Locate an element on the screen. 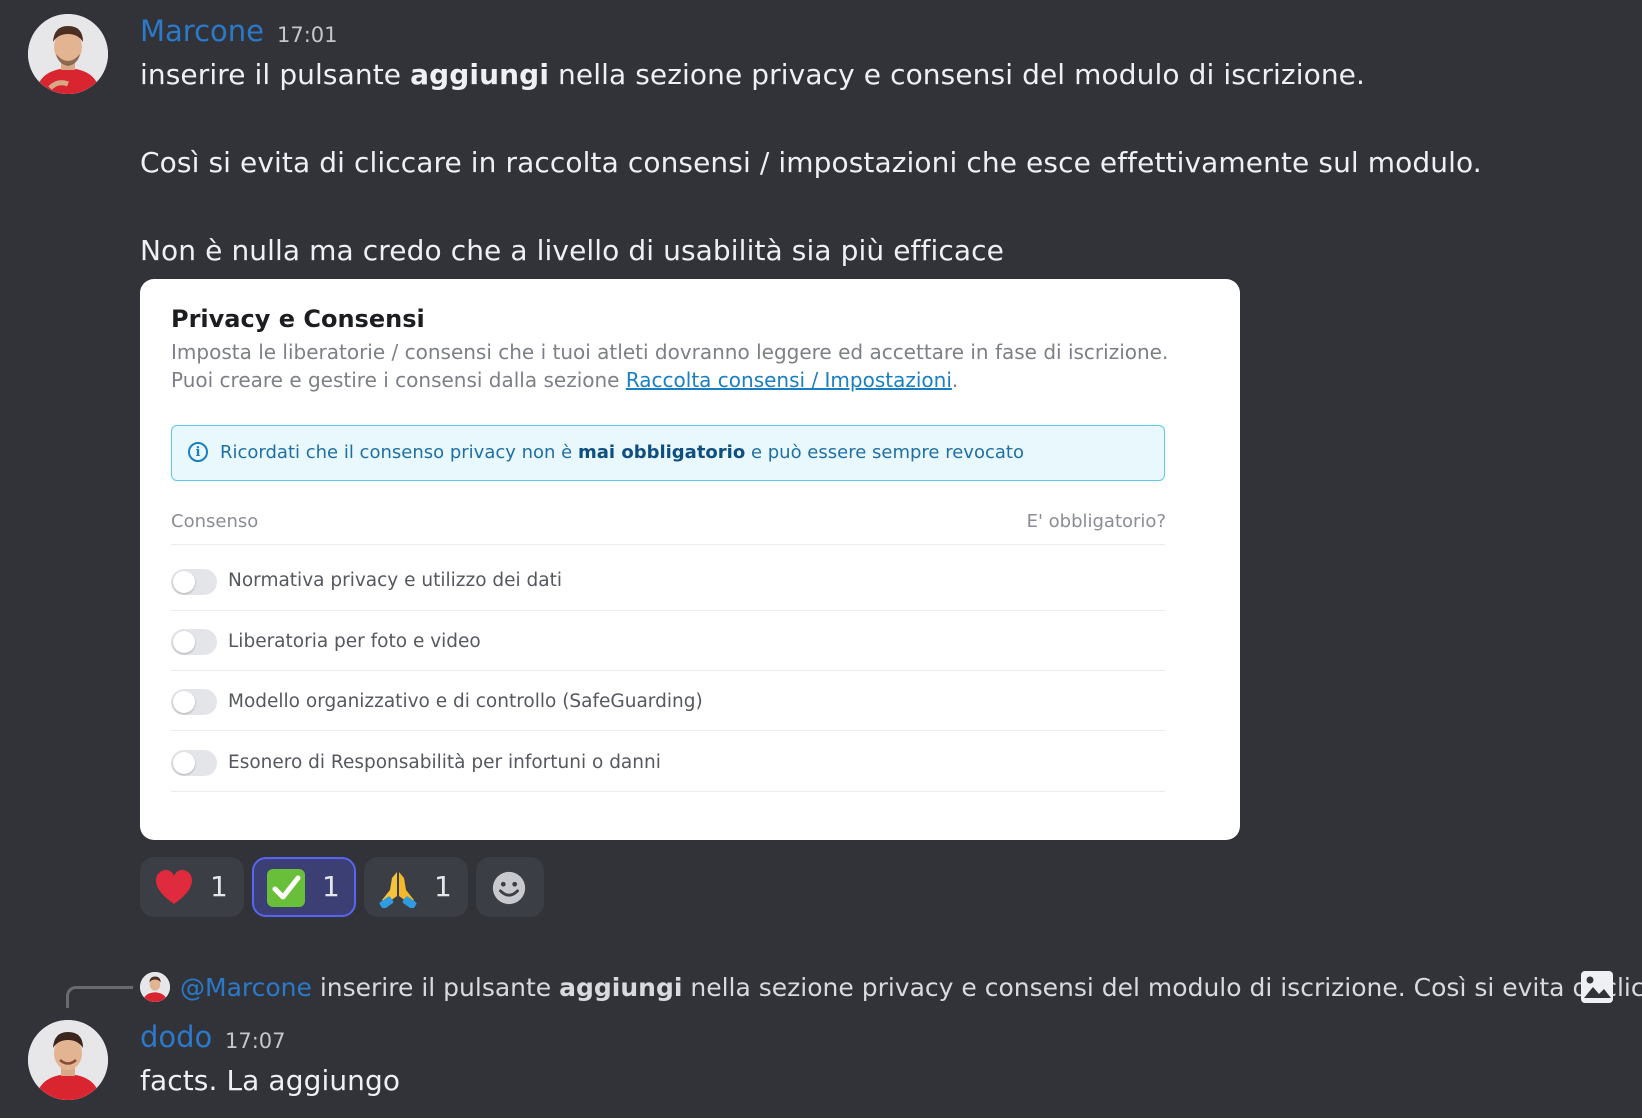 The image size is (1642, 1118). avatar-marcone is located at coordinates (68, 54).